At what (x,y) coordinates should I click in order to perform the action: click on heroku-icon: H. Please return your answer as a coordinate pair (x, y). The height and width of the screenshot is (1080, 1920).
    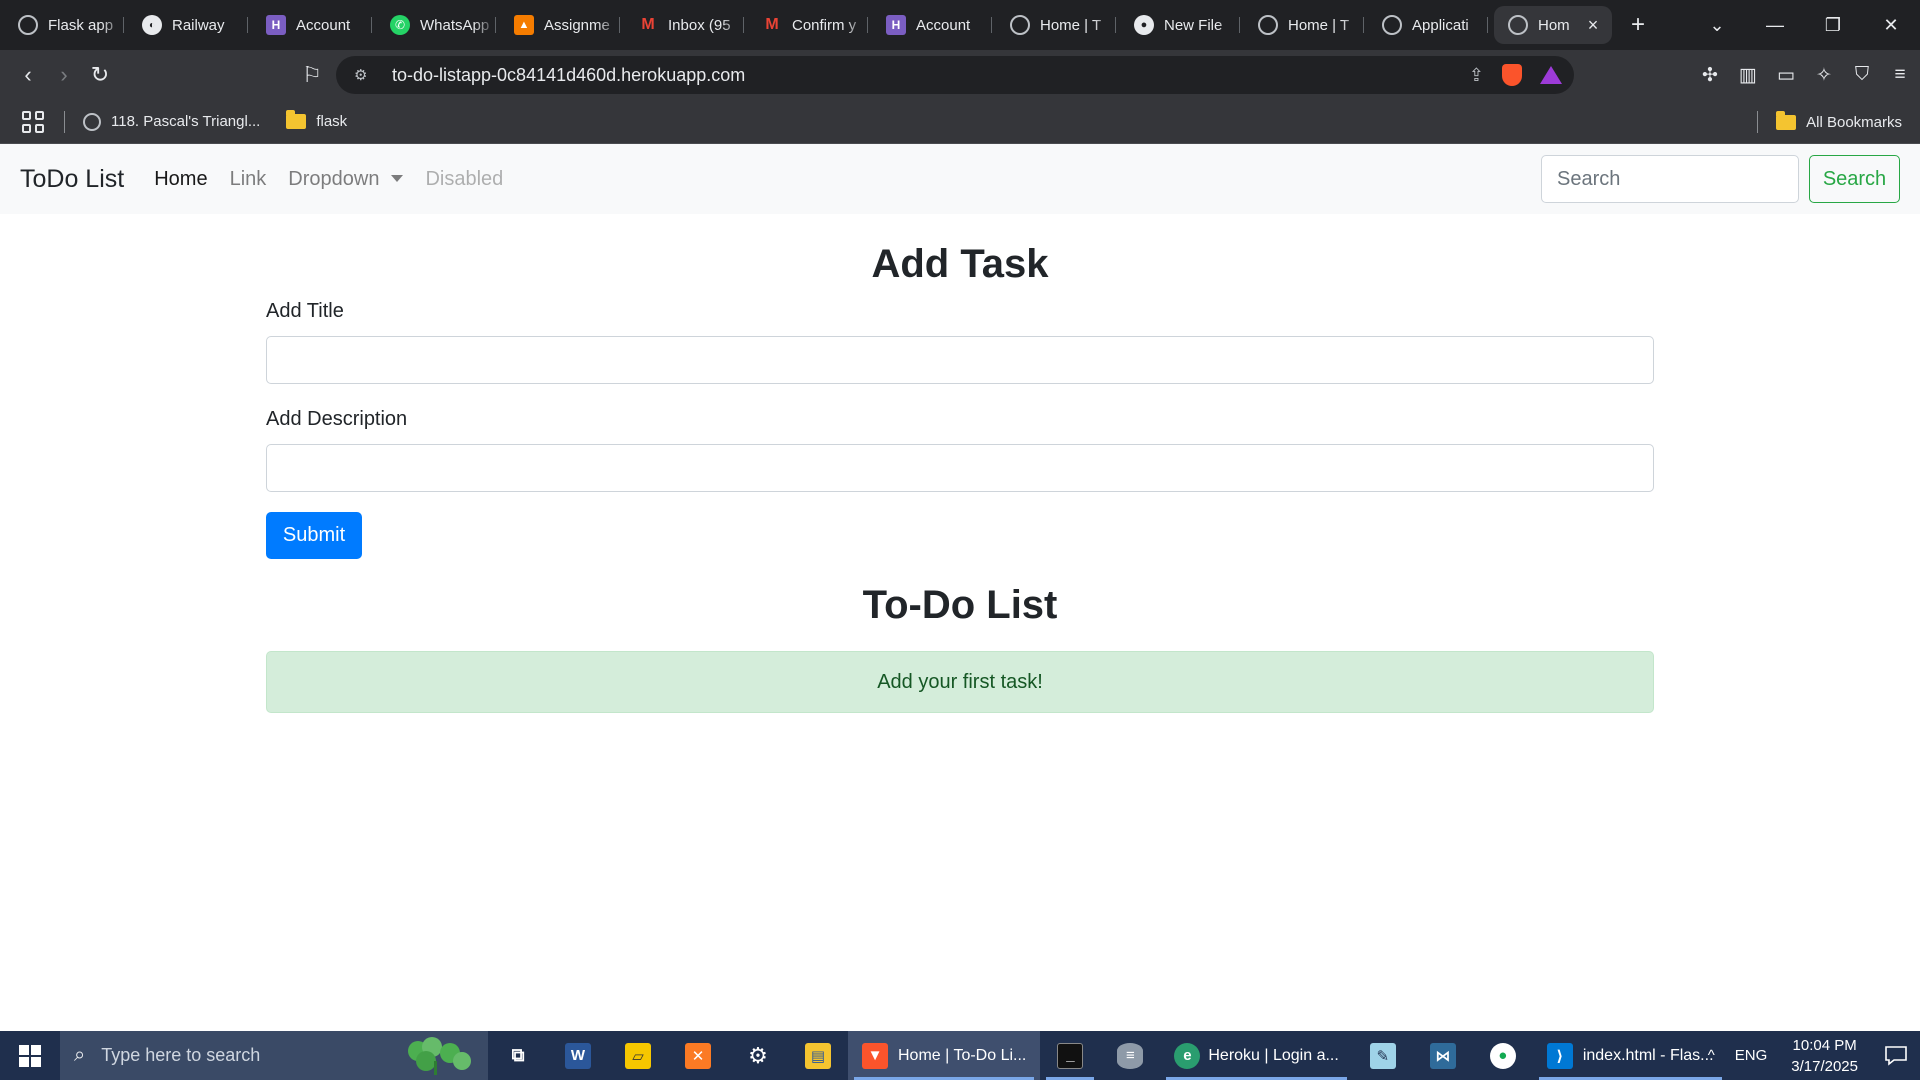
    Looking at the image, I should click on (276, 25).